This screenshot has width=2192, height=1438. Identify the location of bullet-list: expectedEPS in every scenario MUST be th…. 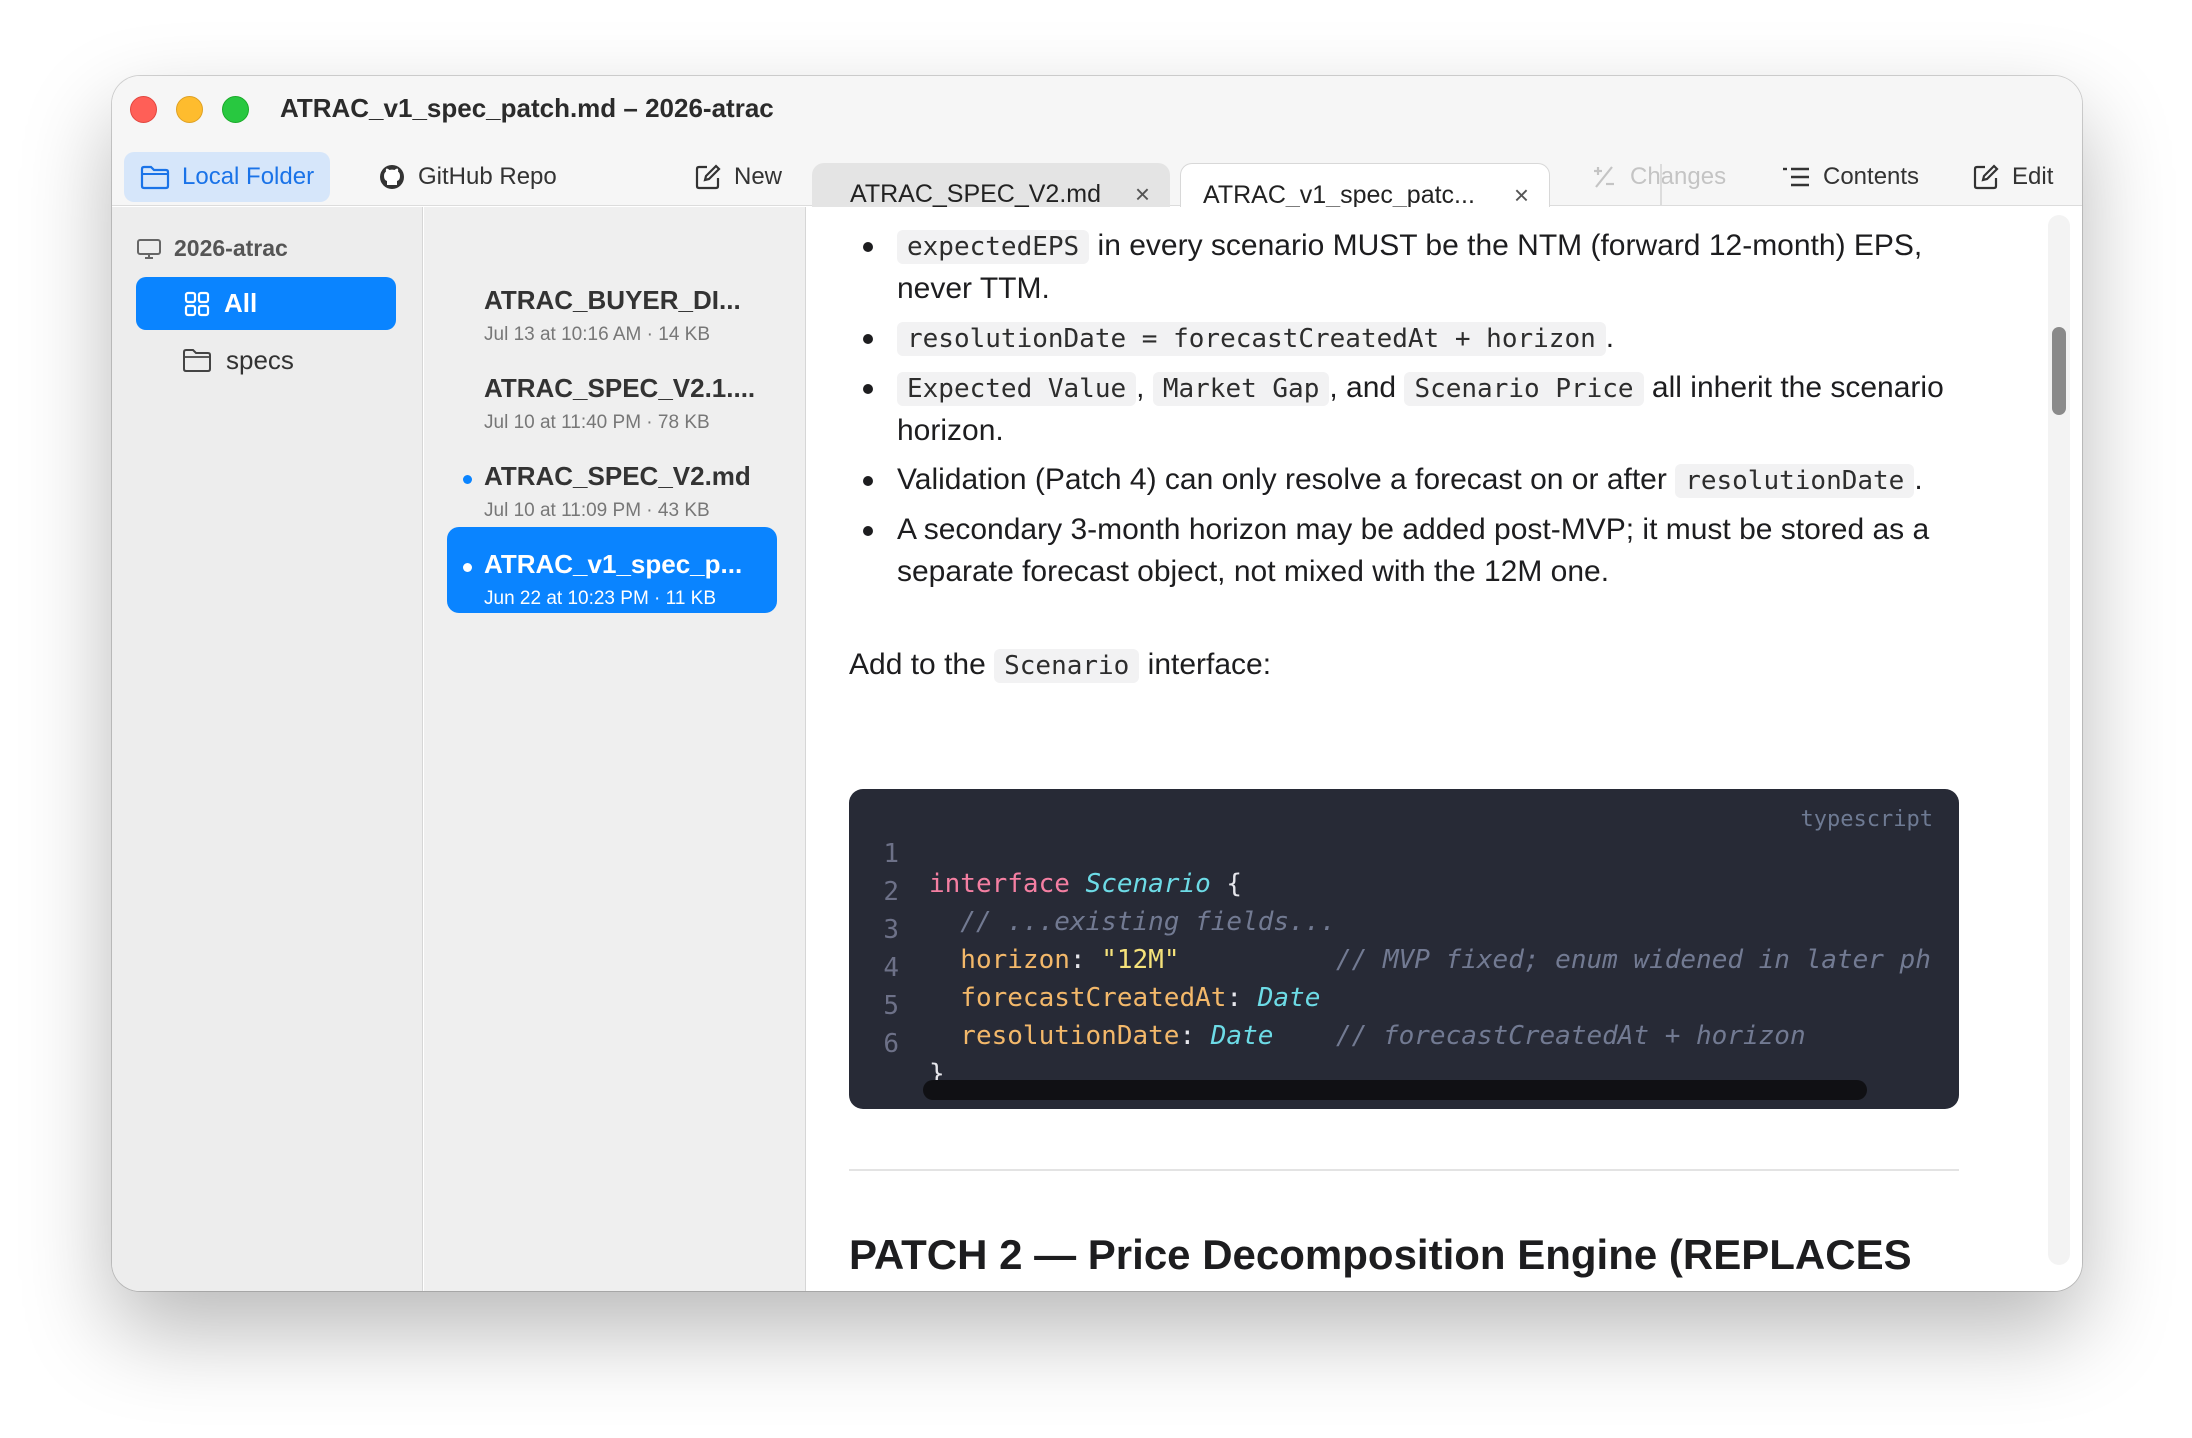
(1430, 412).